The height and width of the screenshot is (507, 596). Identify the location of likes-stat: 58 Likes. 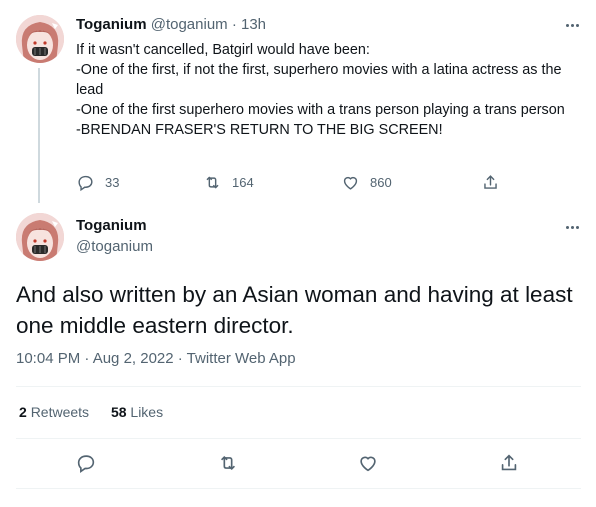
(137, 412).